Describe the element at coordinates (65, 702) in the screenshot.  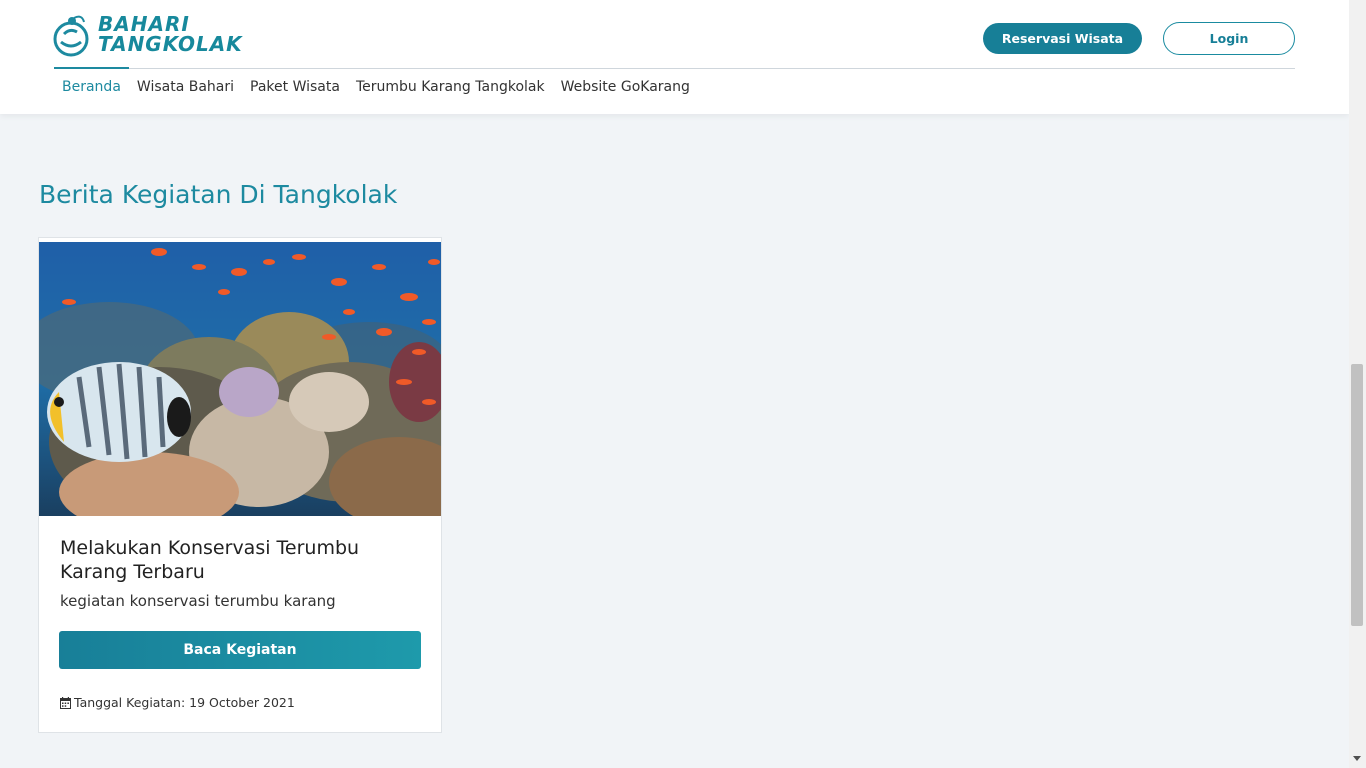
I see `calendar-icon` at that location.